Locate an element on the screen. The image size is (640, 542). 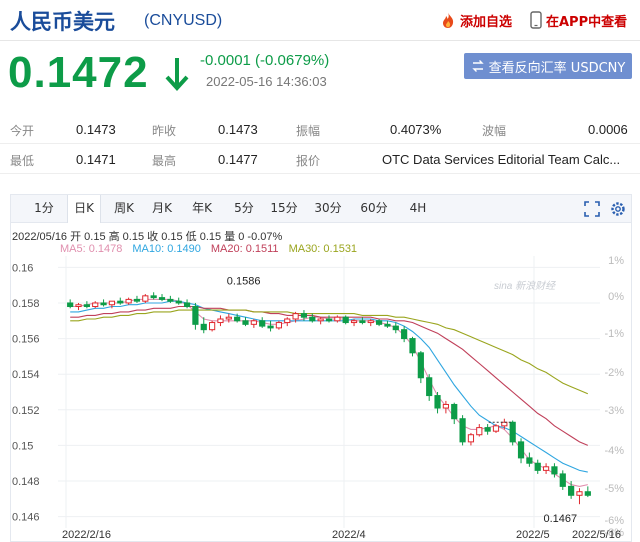
current-price: 0.1472 is located at coordinates (78, 72).